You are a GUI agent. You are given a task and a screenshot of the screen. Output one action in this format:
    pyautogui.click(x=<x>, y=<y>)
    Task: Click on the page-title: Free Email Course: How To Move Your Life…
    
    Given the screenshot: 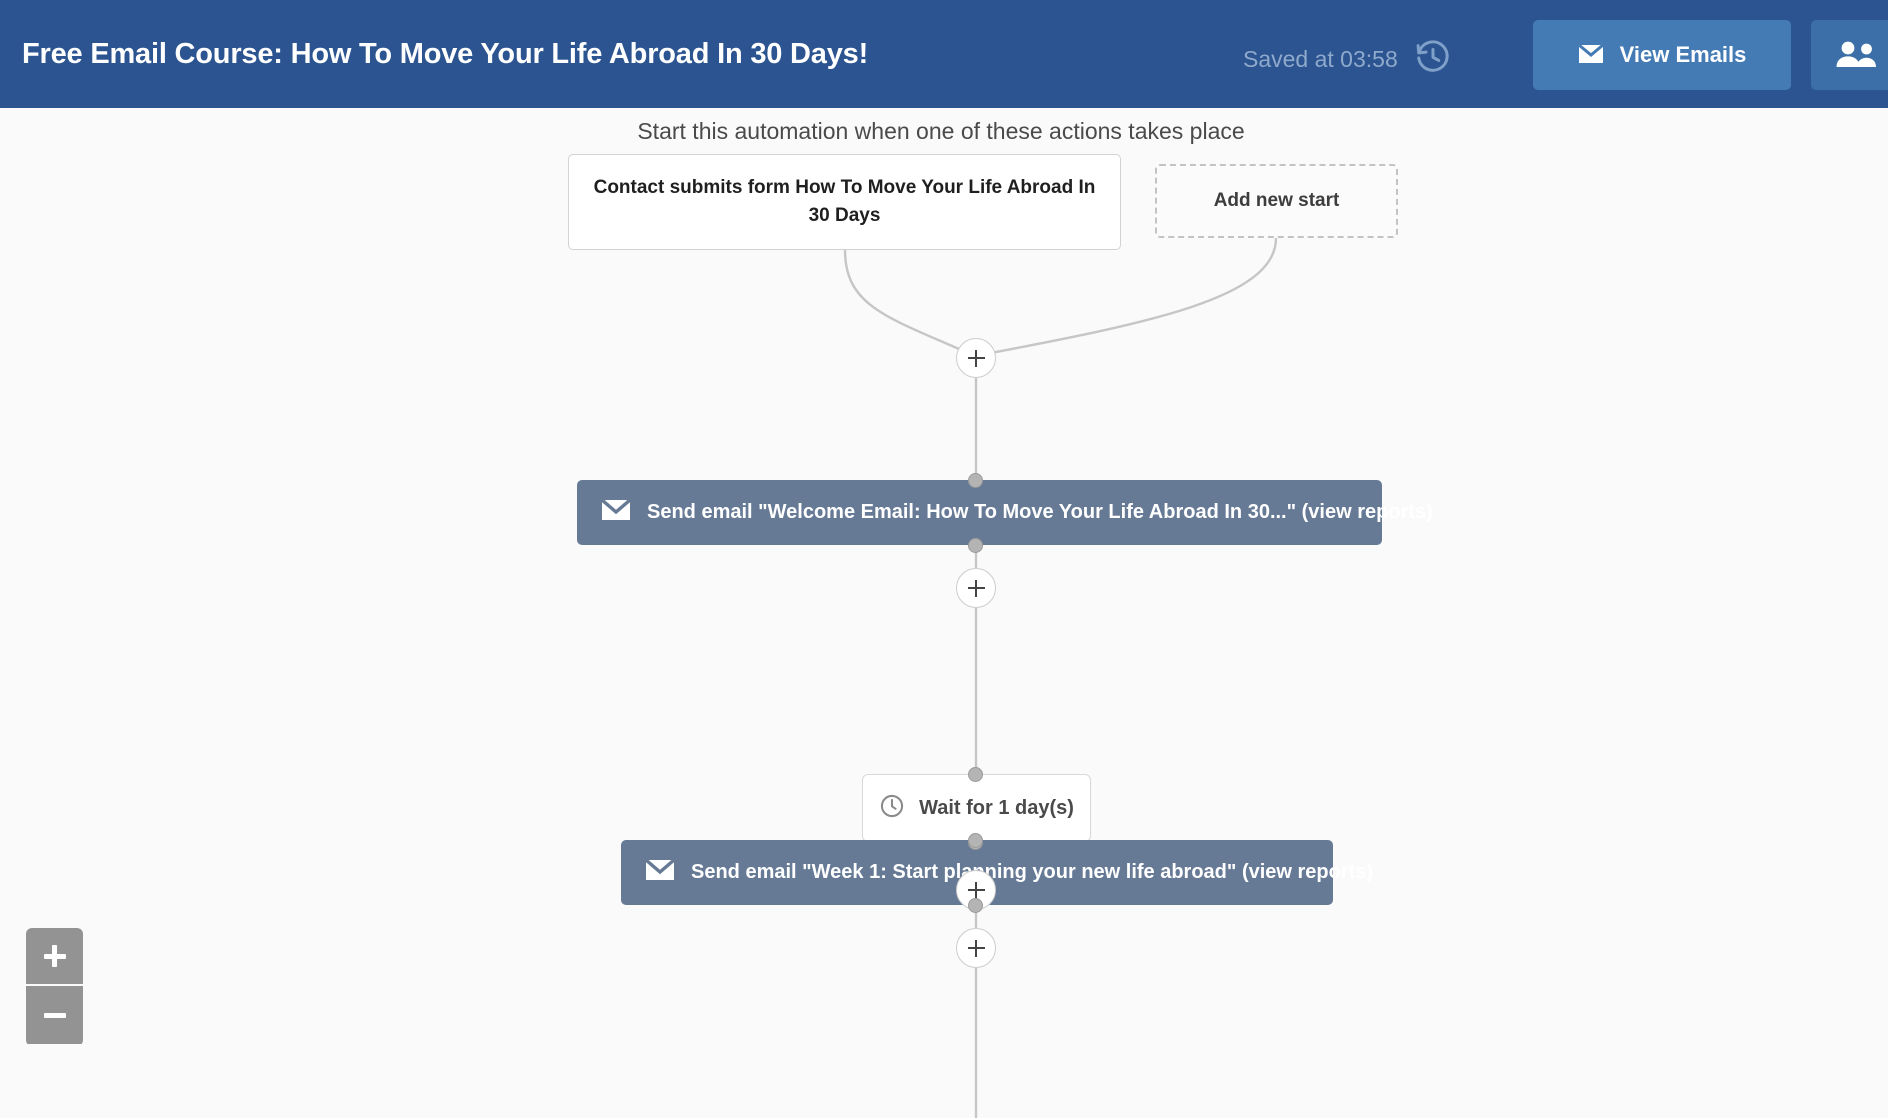 What is the action you would take?
    pyautogui.click(x=445, y=54)
    